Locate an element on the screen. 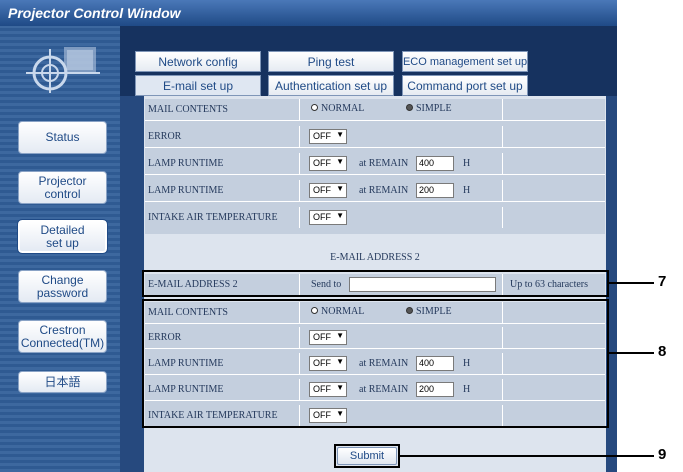 The width and height of the screenshot is (683, 472). table-row: LAMP RUNTIME OFF ▼ at REMAIN 400 H is located at coordinates (375, 163).